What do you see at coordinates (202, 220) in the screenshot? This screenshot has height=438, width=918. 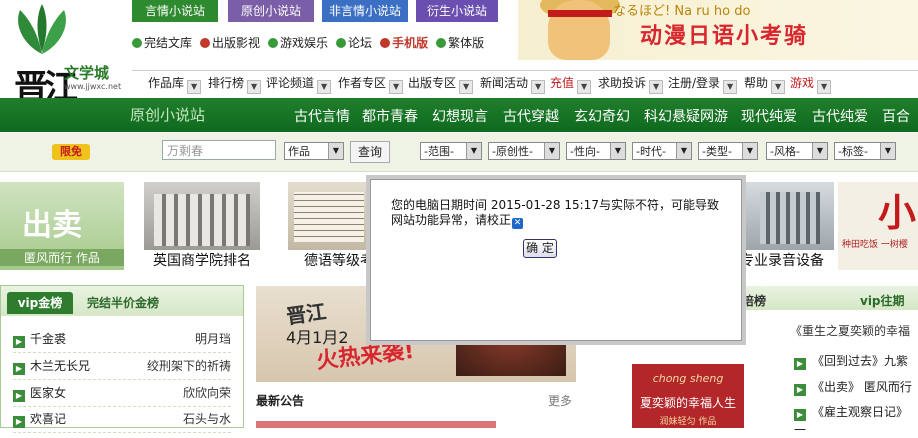 I see `building-image` at bounding box center [202, 220].